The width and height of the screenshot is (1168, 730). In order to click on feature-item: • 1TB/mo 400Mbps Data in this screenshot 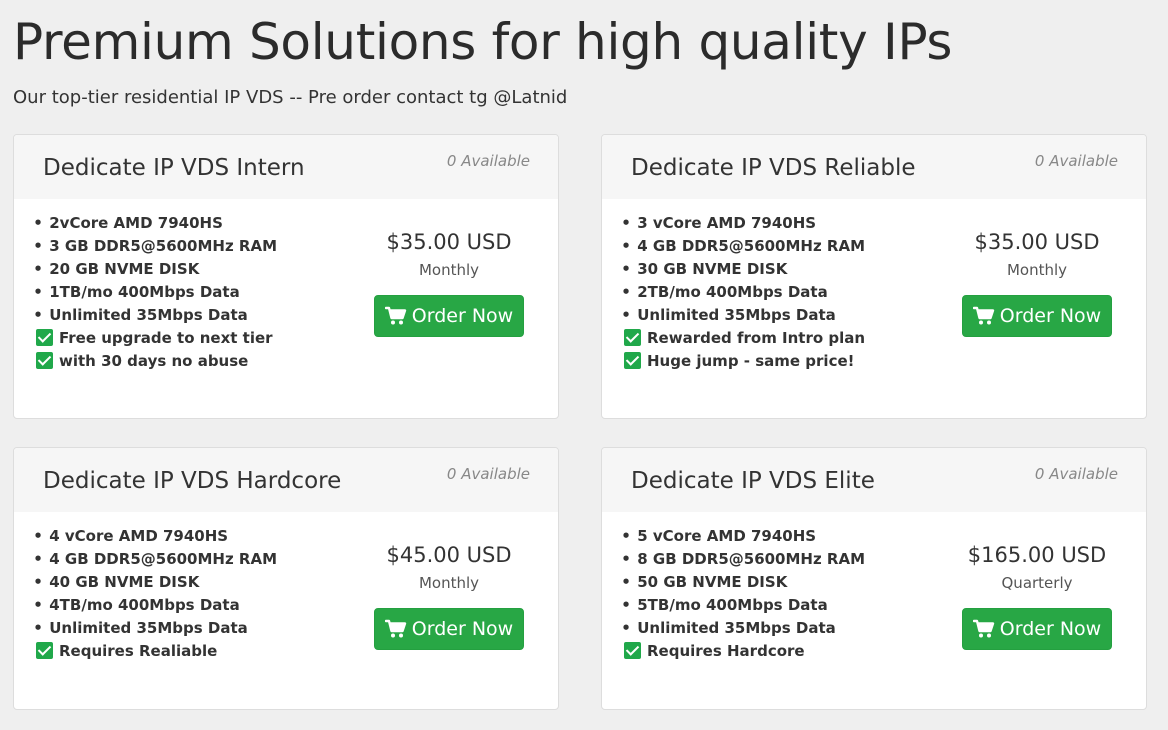, I will do `click(155, 291)`.